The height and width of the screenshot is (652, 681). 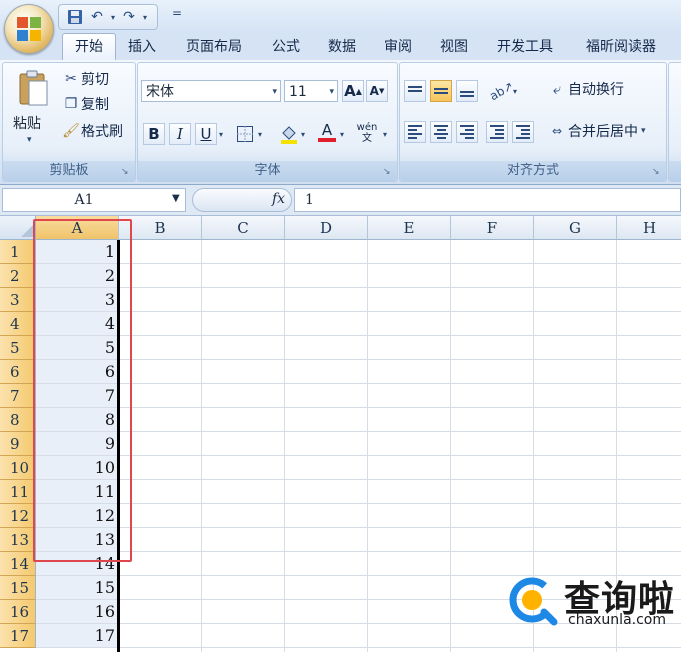 What do you see at coordinates (75, 17) in the screenshot?
I see `save-icon` at bounding box center [75, 17].